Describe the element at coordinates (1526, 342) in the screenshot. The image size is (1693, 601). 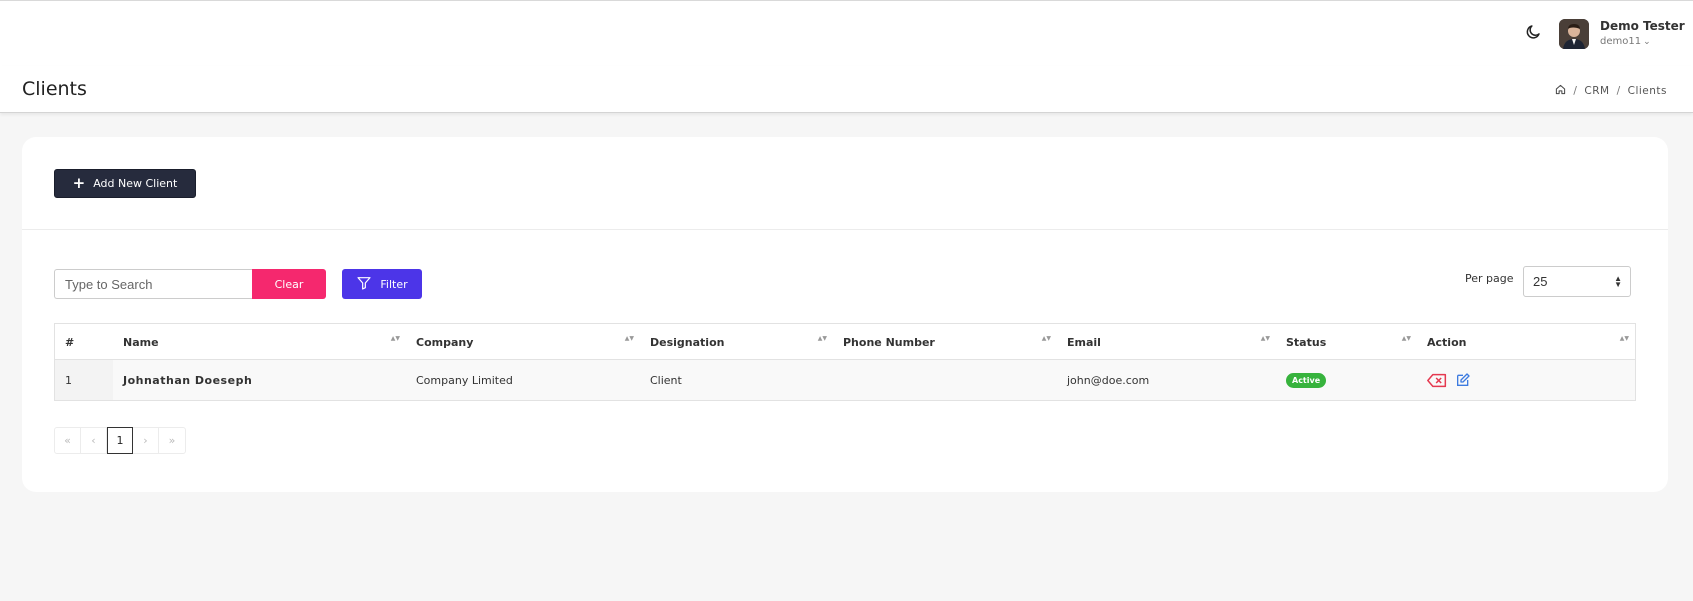
I see `column-header-action: Action ▲▼` at that location.